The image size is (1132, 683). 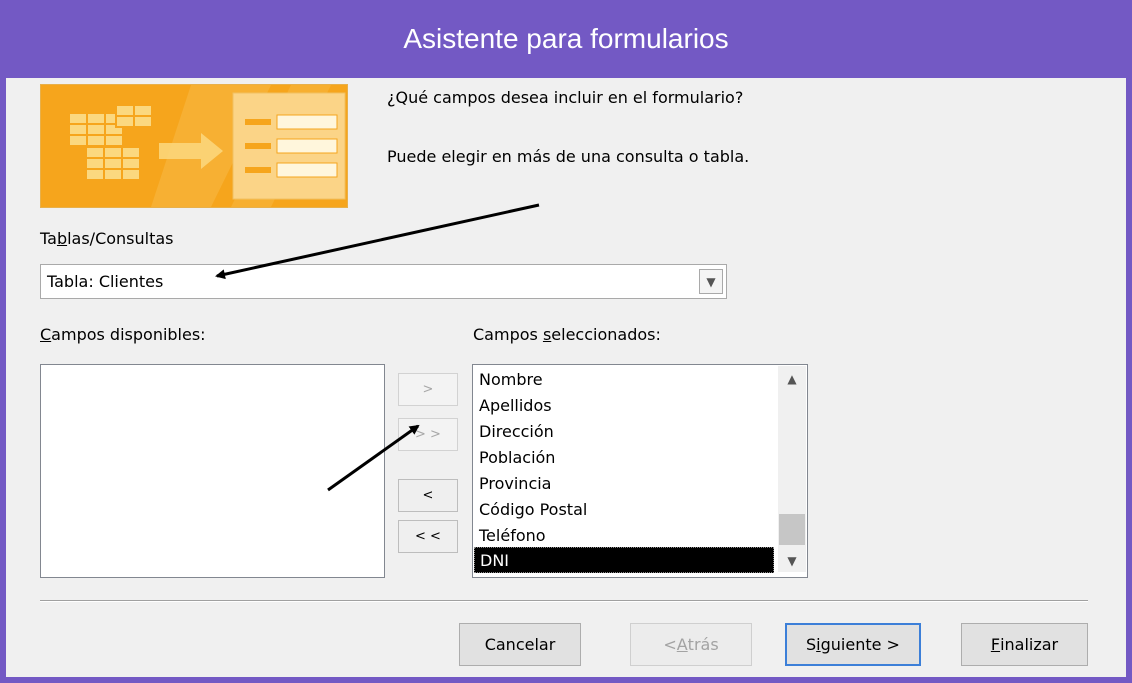 What do you see at coordinates (792, 529) in the screenshot?
I see `scrollbar-thumb` at bounding box center [792, 529].